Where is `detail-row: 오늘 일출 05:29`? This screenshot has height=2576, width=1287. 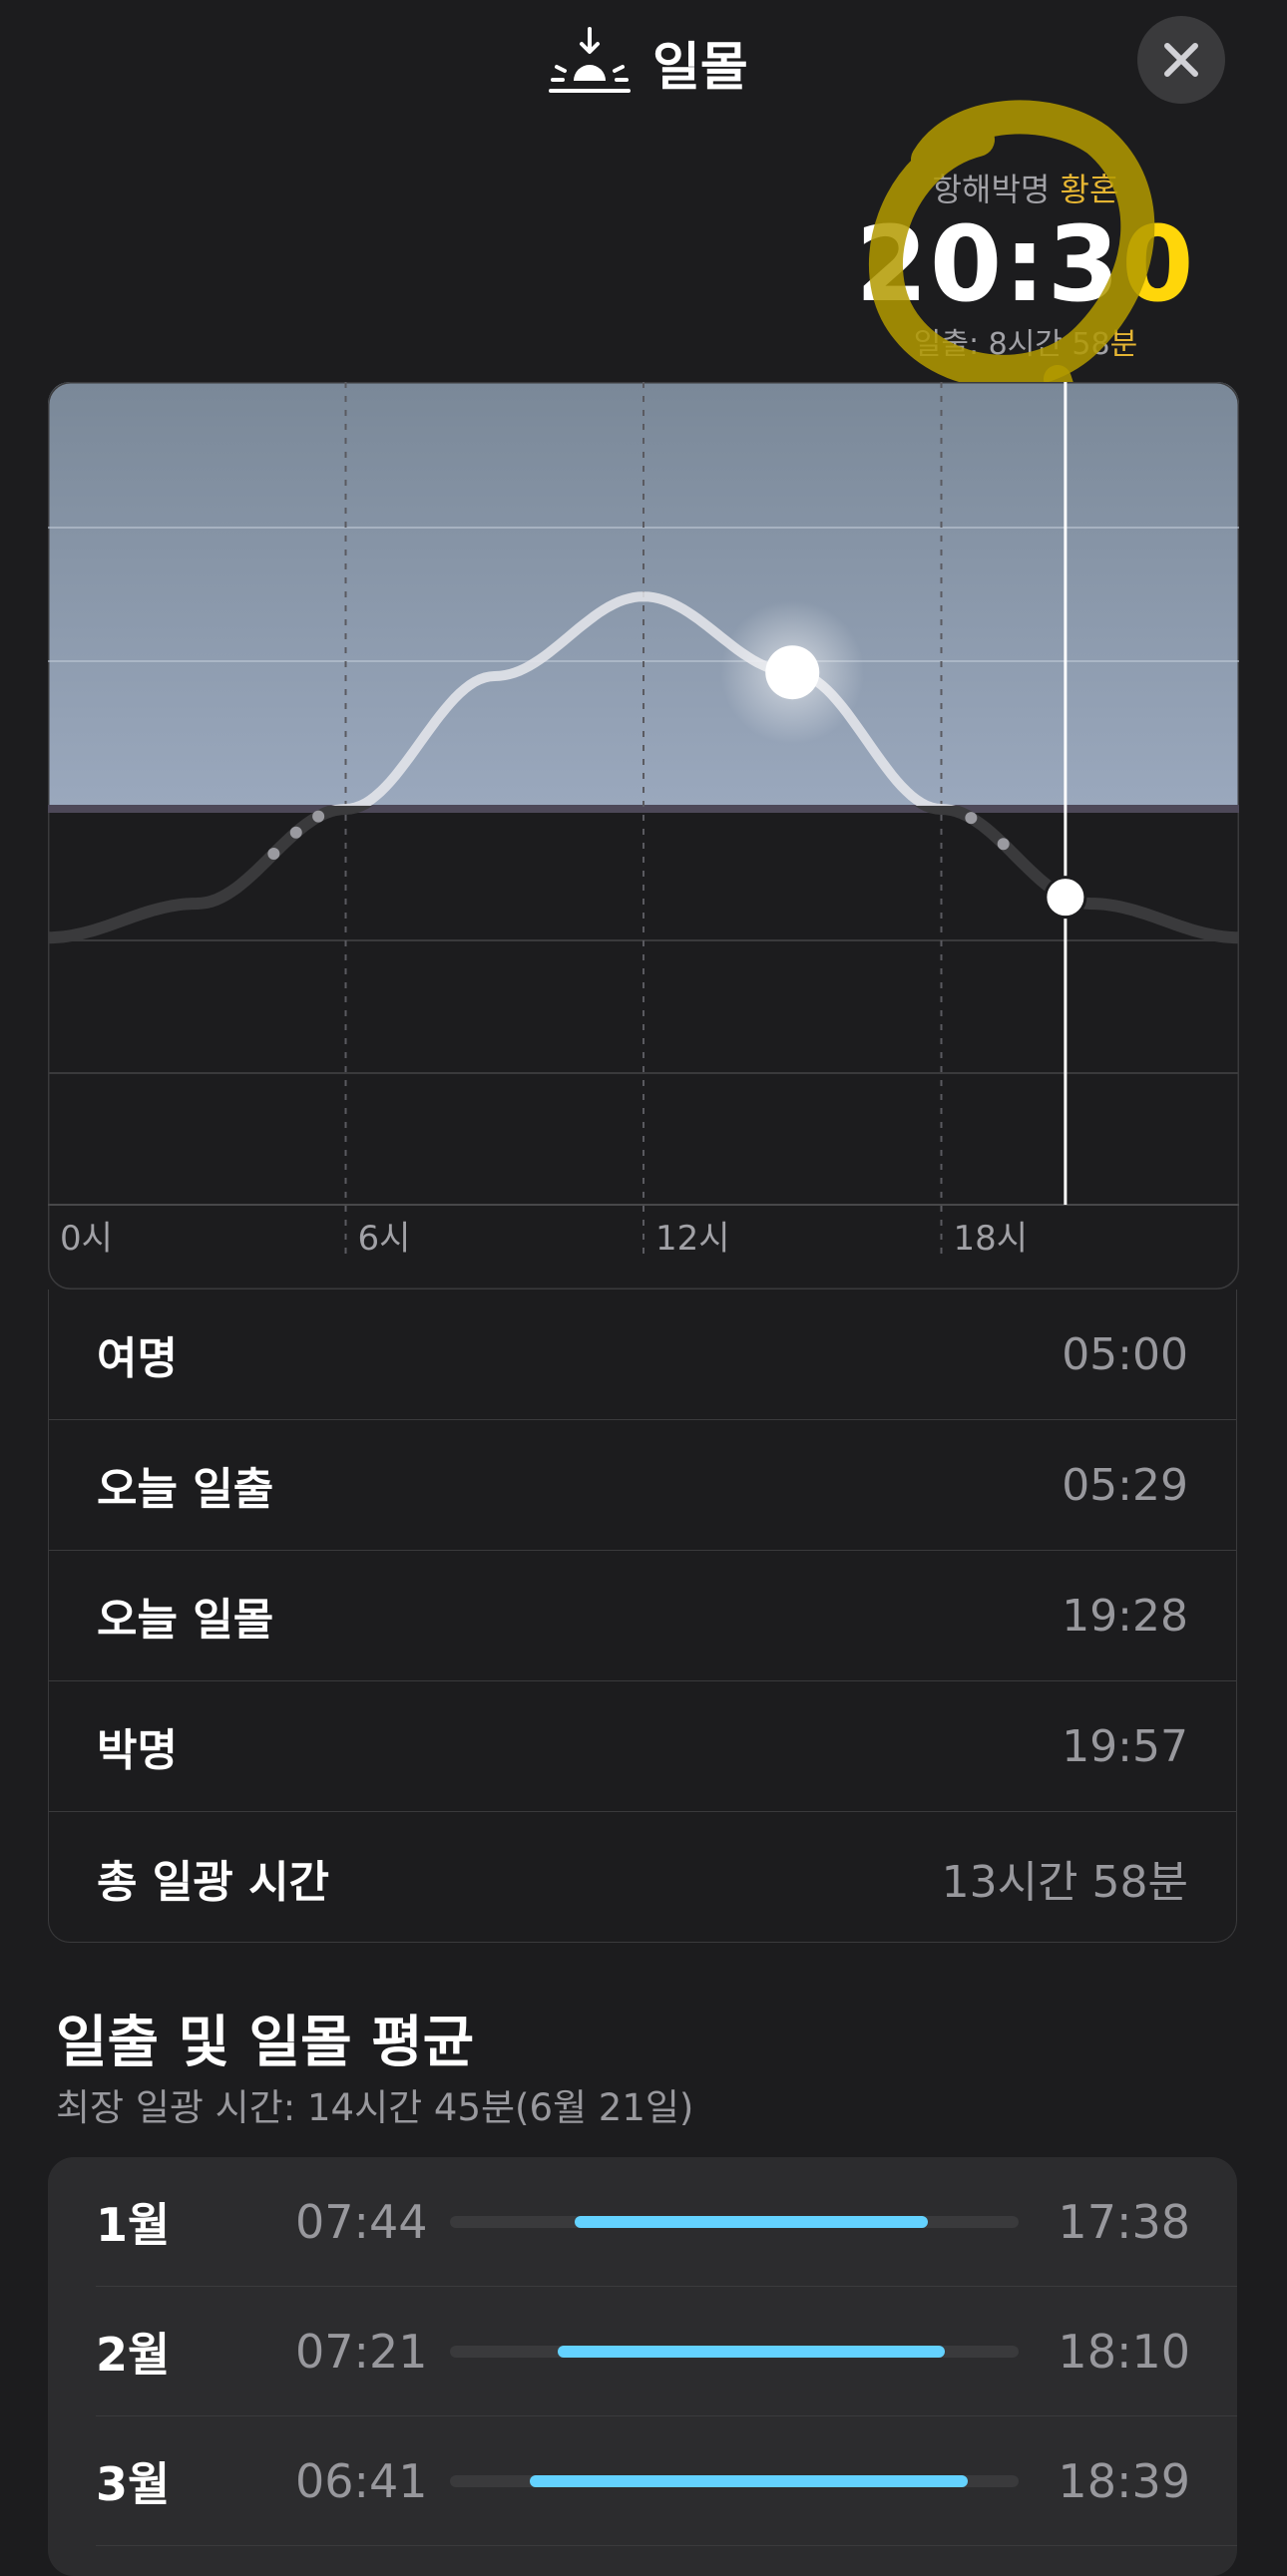
detail-row: 오늘 일출 05:29 is located at coordinates (642, 1485).